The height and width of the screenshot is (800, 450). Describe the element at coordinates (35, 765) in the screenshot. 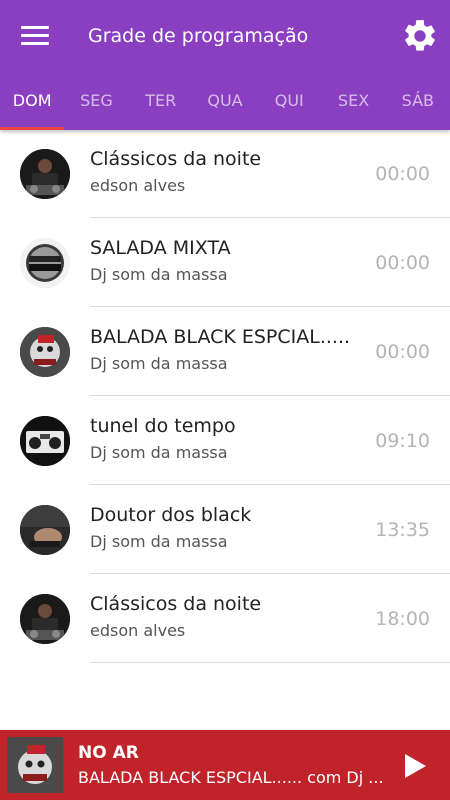

I see `now-playing-artwork` at that location.